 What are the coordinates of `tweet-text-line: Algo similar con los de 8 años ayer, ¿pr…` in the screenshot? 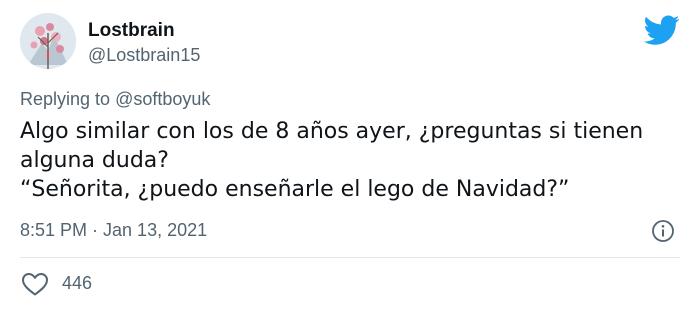 It's located at (332, 131).